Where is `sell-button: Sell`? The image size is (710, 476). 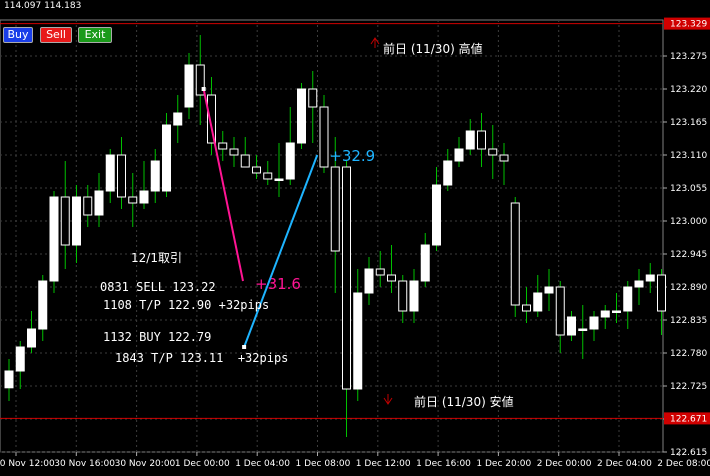 sell-button: Sell is located at coordinates (56, 35).